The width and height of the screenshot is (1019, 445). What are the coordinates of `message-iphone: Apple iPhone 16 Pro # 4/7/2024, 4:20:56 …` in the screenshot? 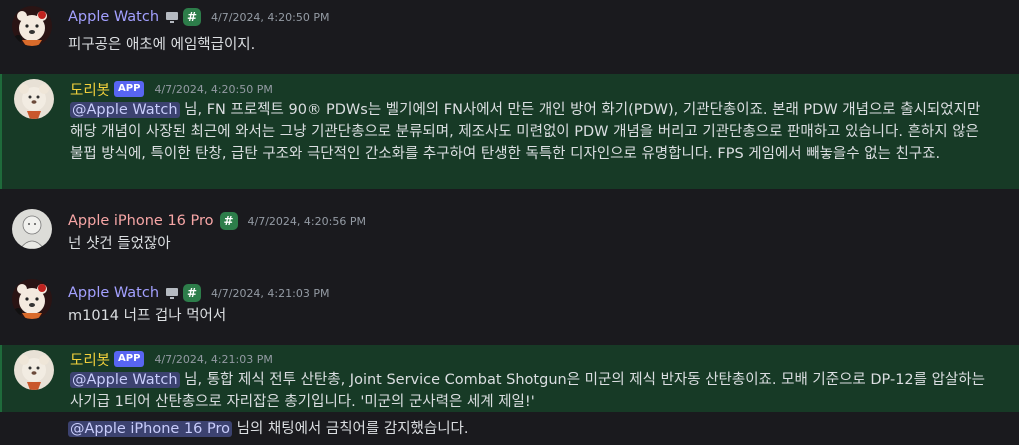 It's located at (509, 234).